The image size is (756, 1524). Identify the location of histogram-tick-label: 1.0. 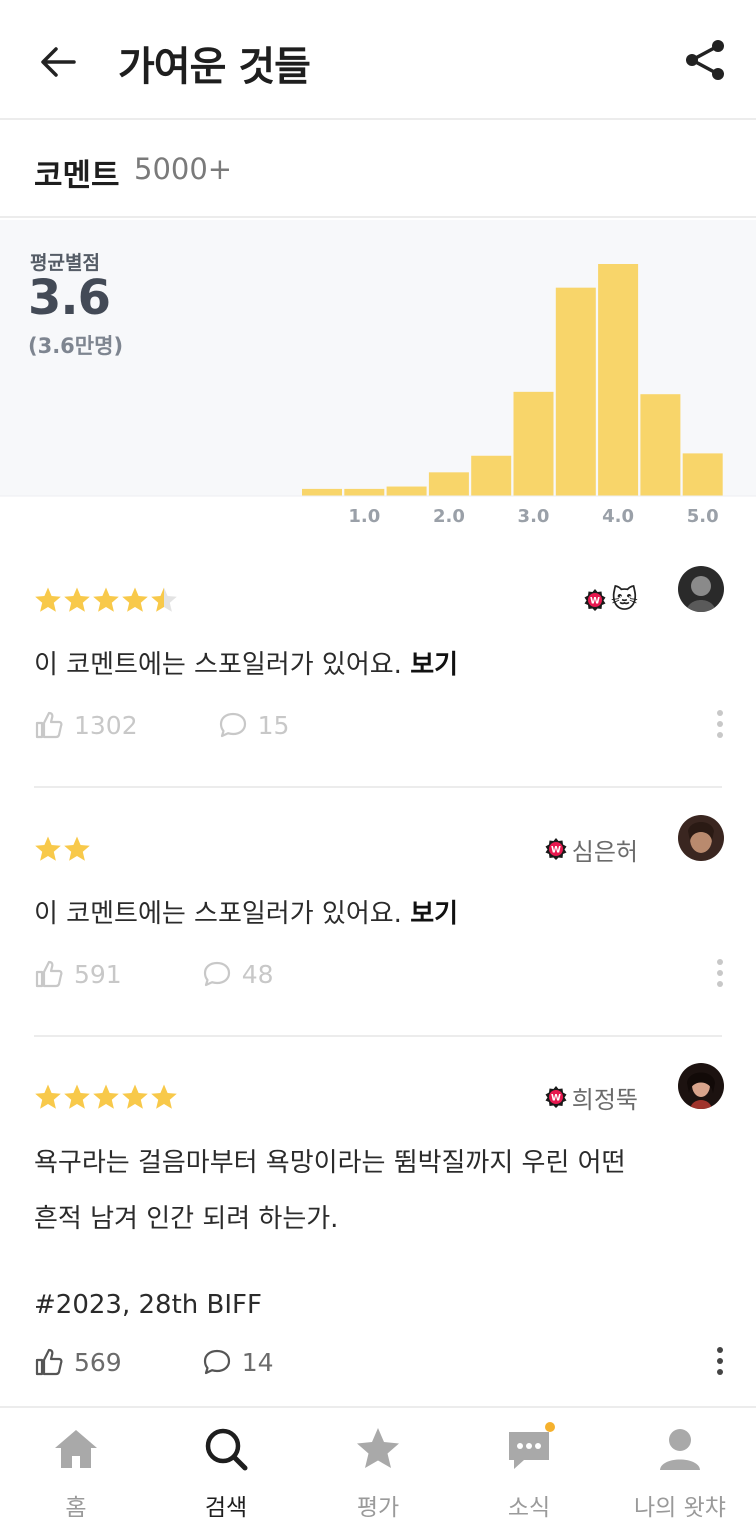
(364, 516).